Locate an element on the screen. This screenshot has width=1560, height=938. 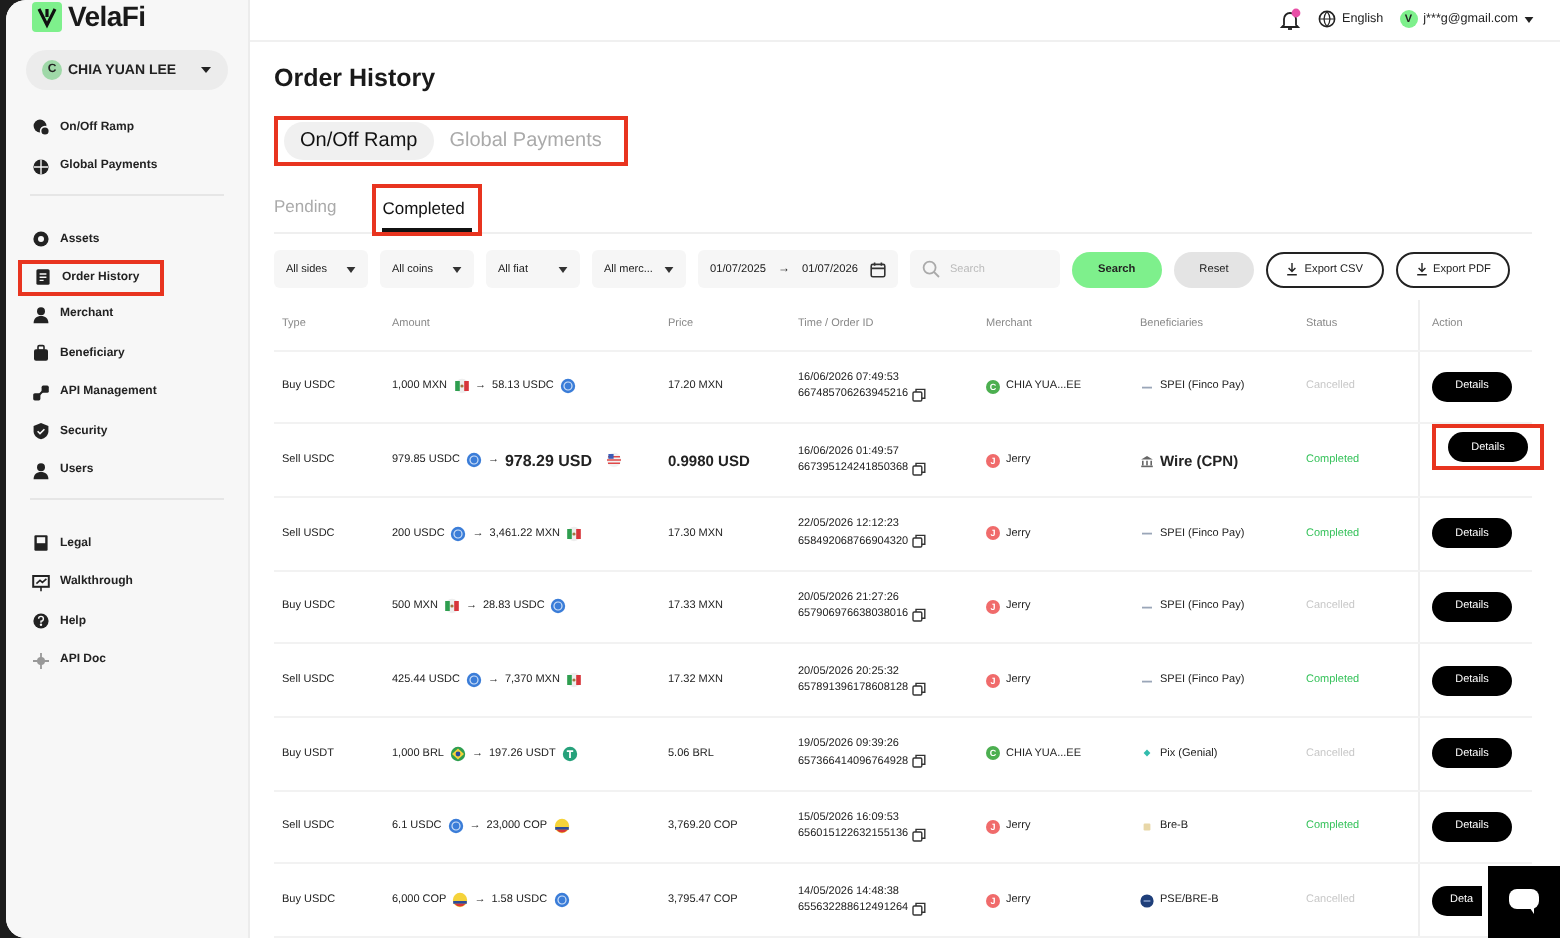
bell-icon is located at coordinates (1290, 19).